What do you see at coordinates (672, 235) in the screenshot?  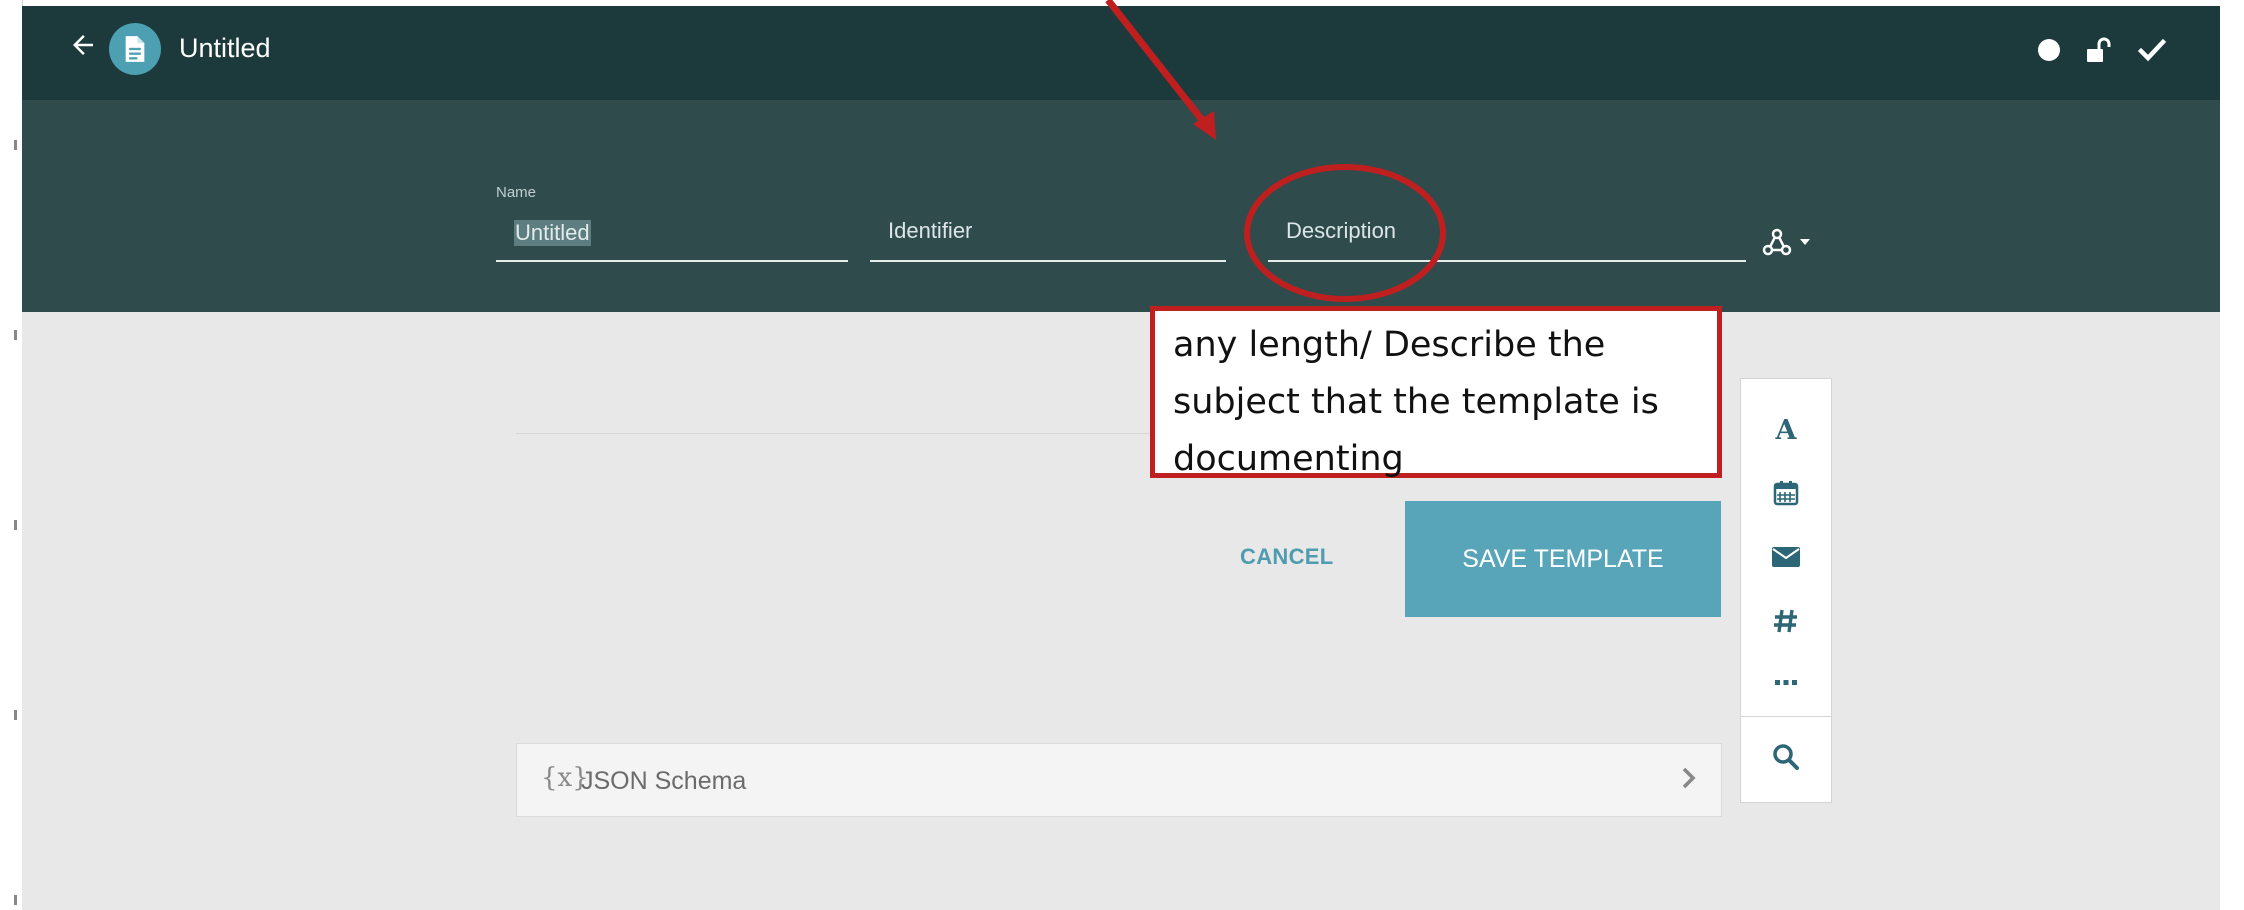 I see `name-field: Untitled` at bounding box center [672, 235].